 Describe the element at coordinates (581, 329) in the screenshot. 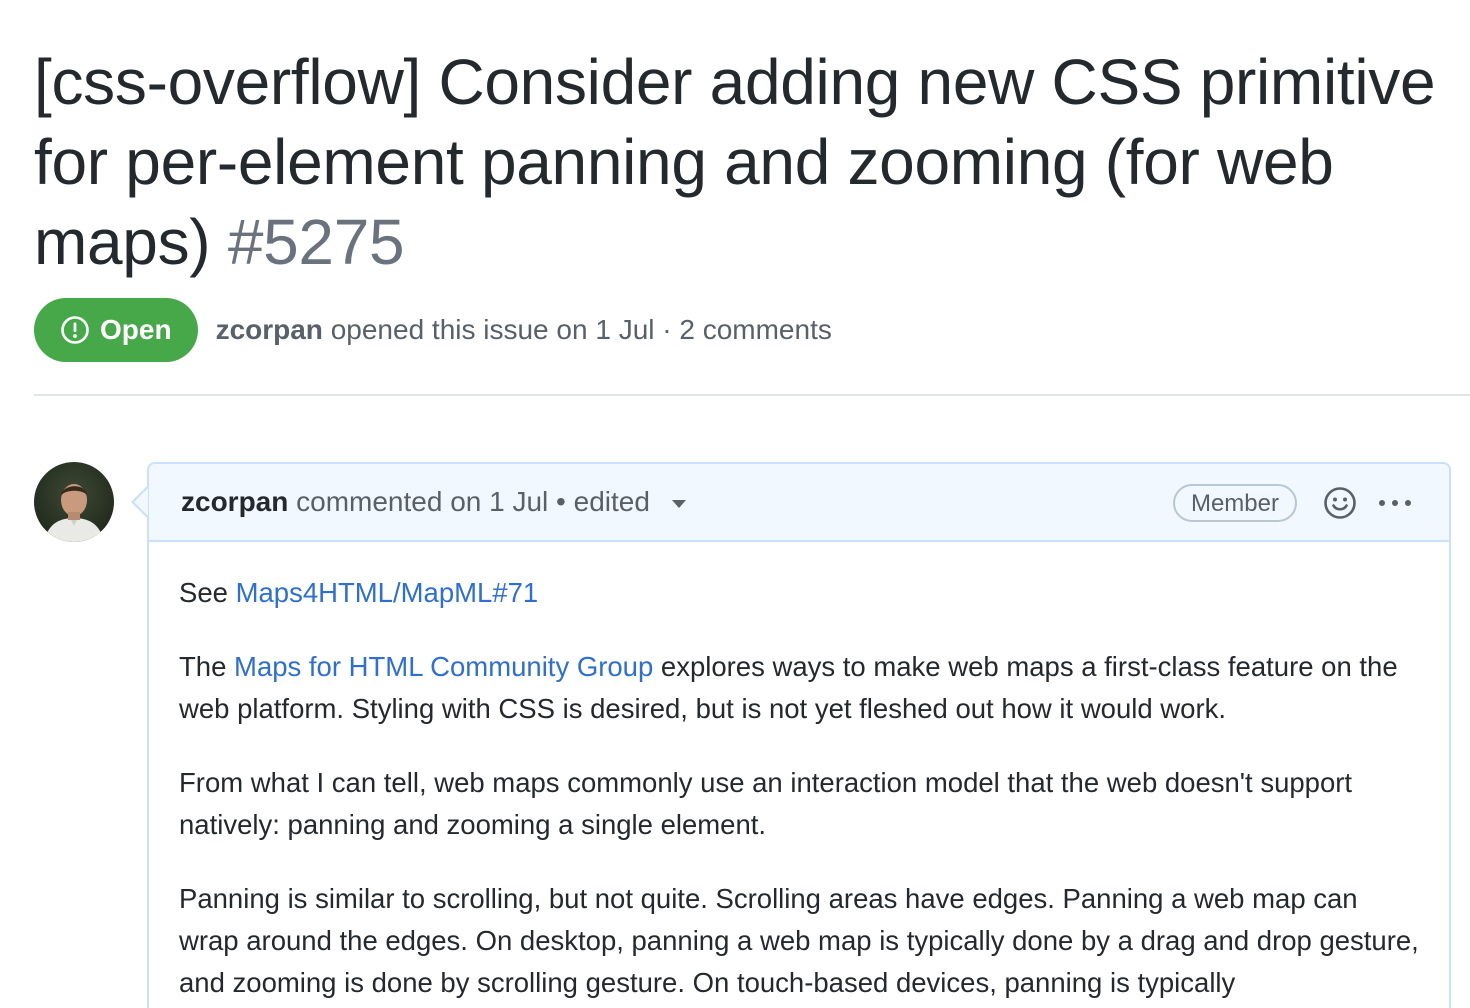

I see `issue-opened-text: opened this issue on 1 Jul · 2 comments` at that location.